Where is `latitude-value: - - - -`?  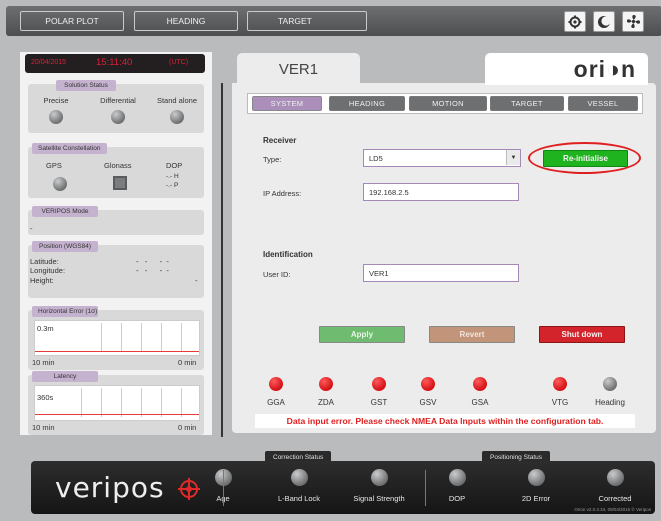
latitude-value: - - - - is located at coordinates (152, 261).